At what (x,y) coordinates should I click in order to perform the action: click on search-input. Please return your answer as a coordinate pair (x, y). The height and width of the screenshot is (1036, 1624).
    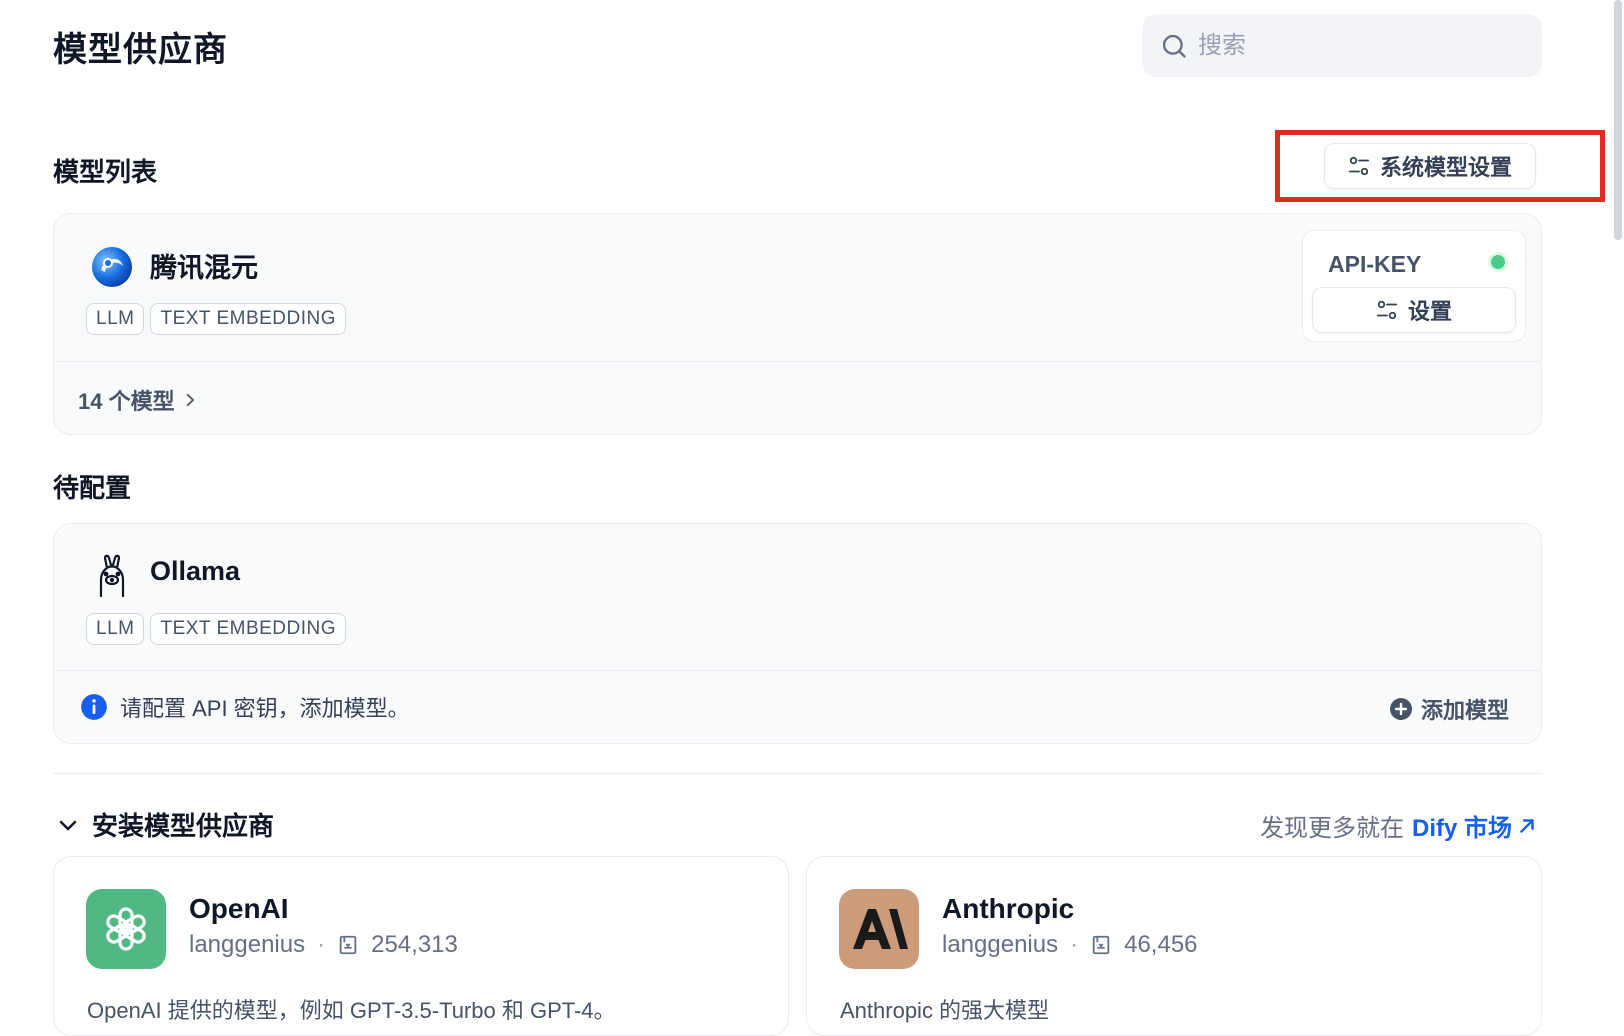
    Looking at the image, I should click on (1358, 45).